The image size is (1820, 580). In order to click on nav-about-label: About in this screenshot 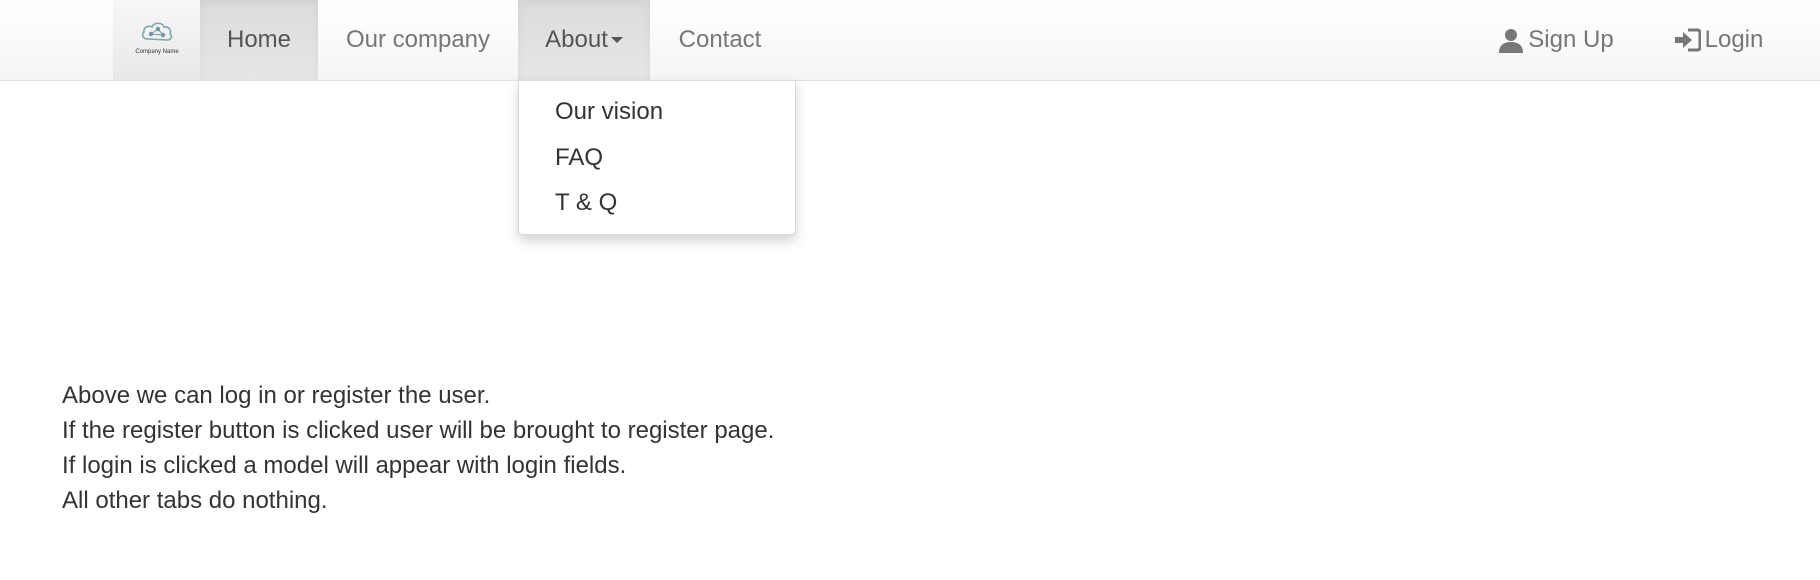, I will do `click(576, 39)`.